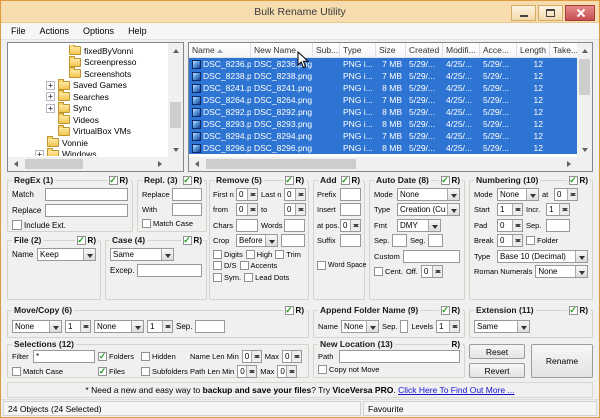 This screenshot has width=600, height=418. What do you see at coordinates (289, 310) in the screenshot?
I see `move-copy-enable-checkbox` at bounding box center [289, 310].